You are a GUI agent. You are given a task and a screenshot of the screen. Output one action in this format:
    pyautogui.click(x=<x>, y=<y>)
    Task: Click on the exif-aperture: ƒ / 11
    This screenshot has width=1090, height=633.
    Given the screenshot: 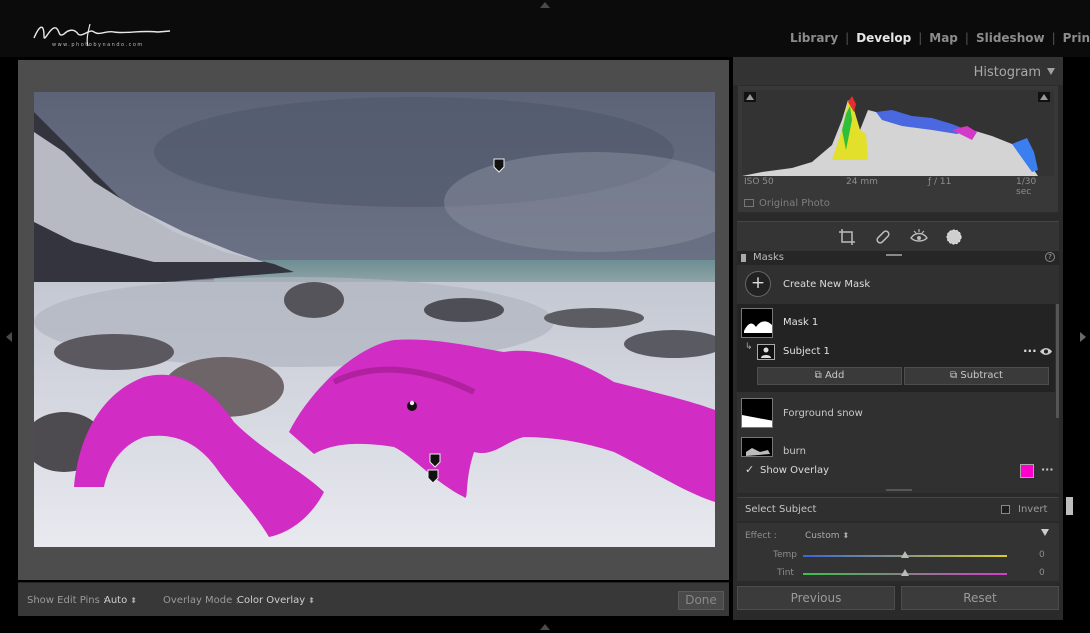 What is the action you would take?
    pyautogui.click(x=940, y=182)
    